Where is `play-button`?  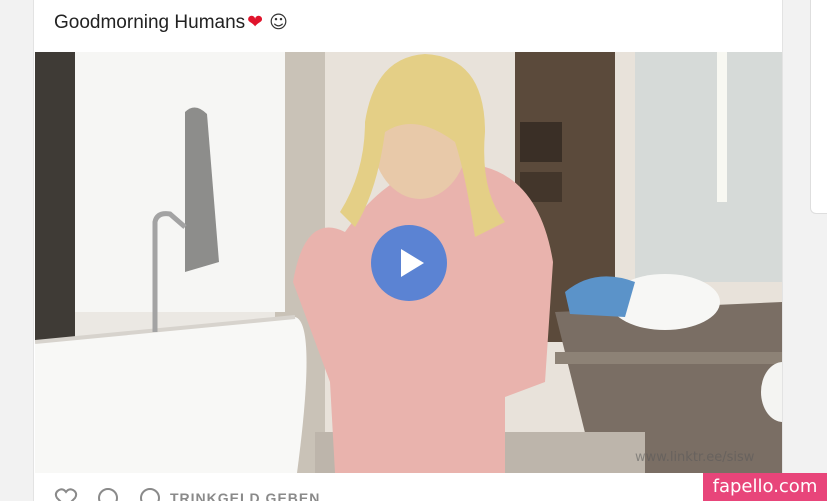 play-button is located at coordinates (409, 263).